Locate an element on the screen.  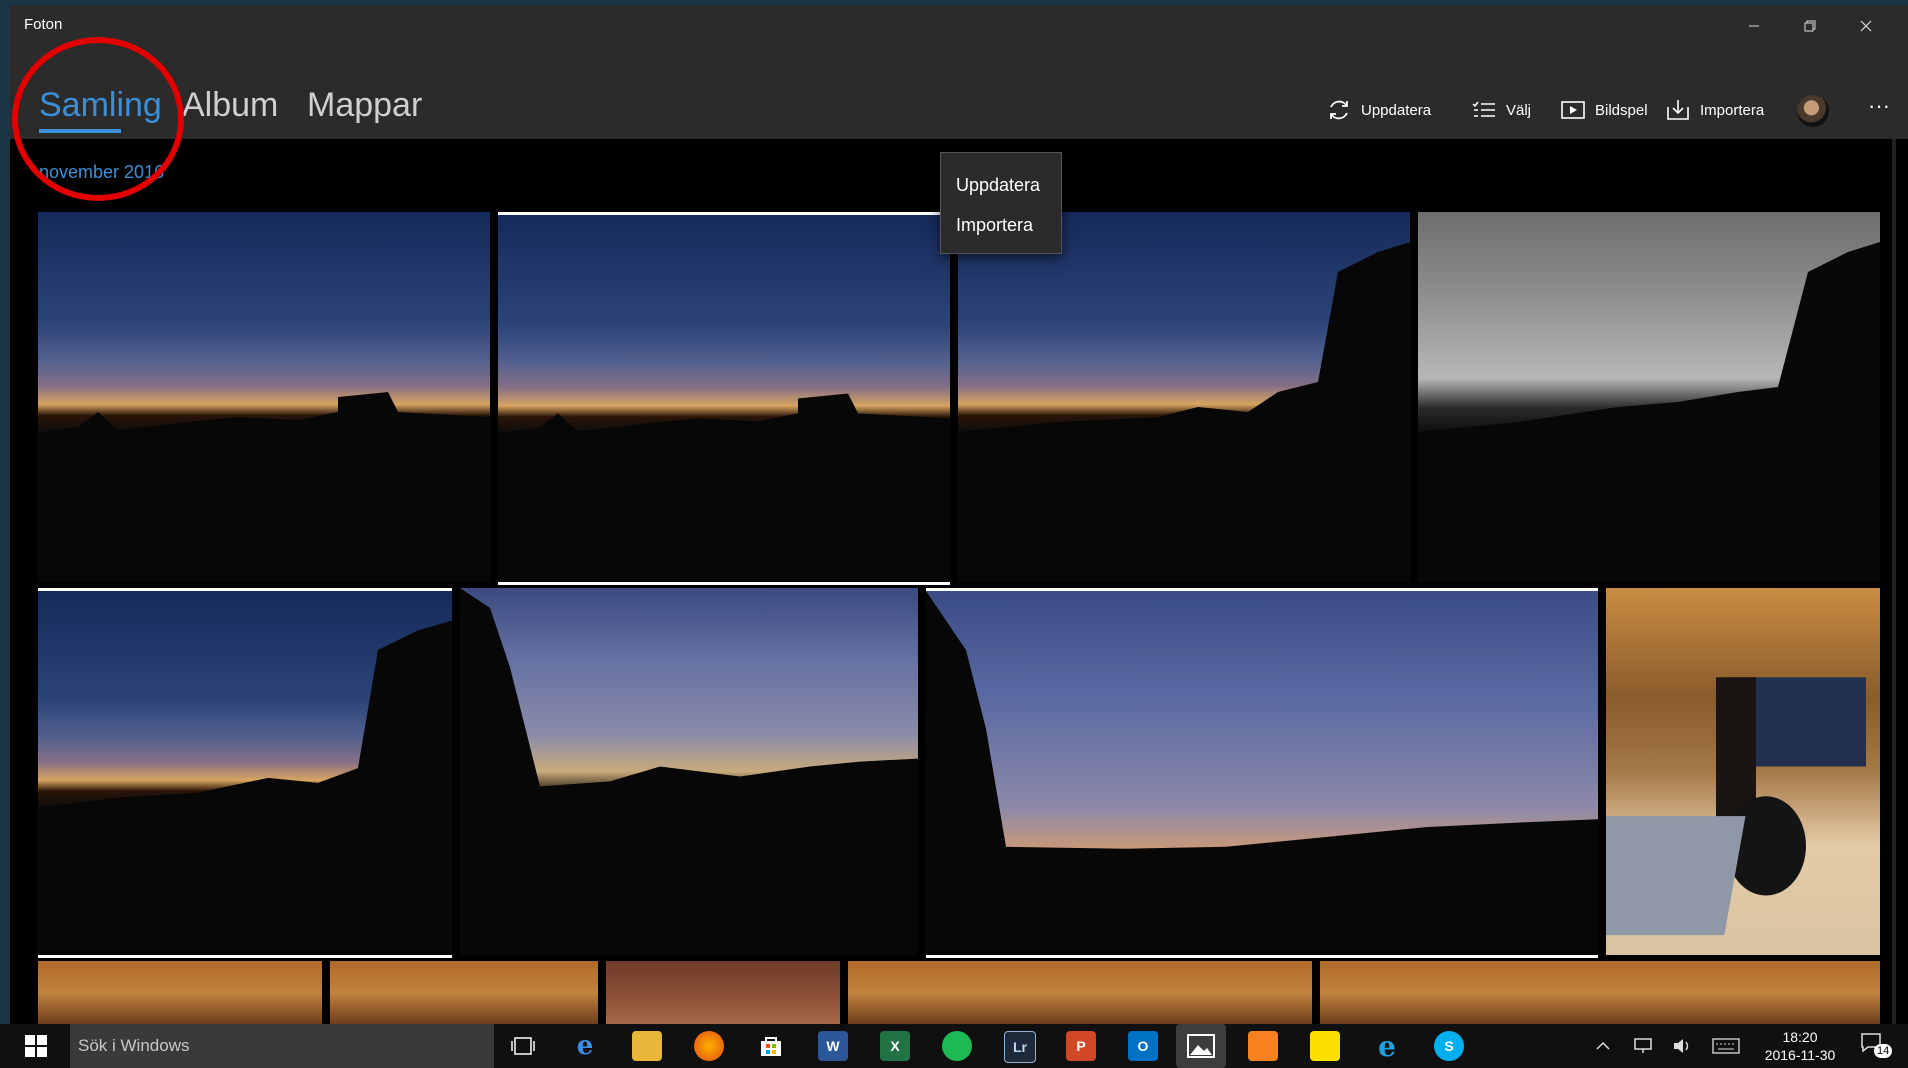
slideshow-button: Bildspel is located at coordinates (1604, 110).